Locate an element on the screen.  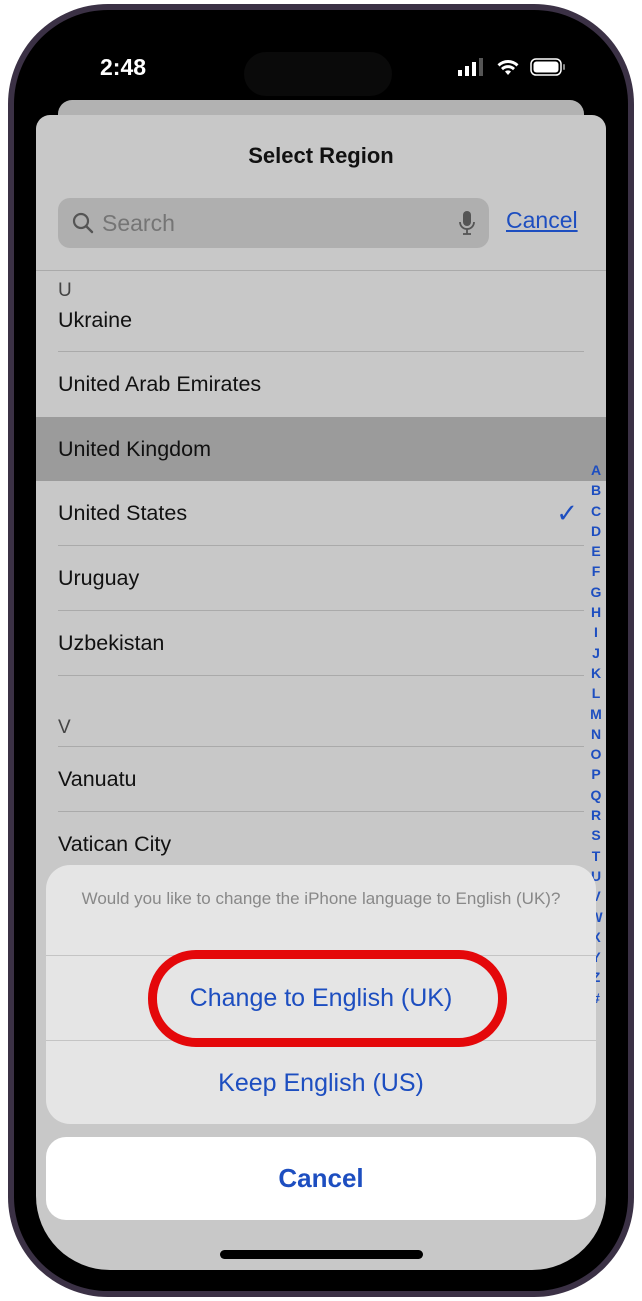
list-item-uzbekistan: Uzbekistan is located at coordinates (321, 643).